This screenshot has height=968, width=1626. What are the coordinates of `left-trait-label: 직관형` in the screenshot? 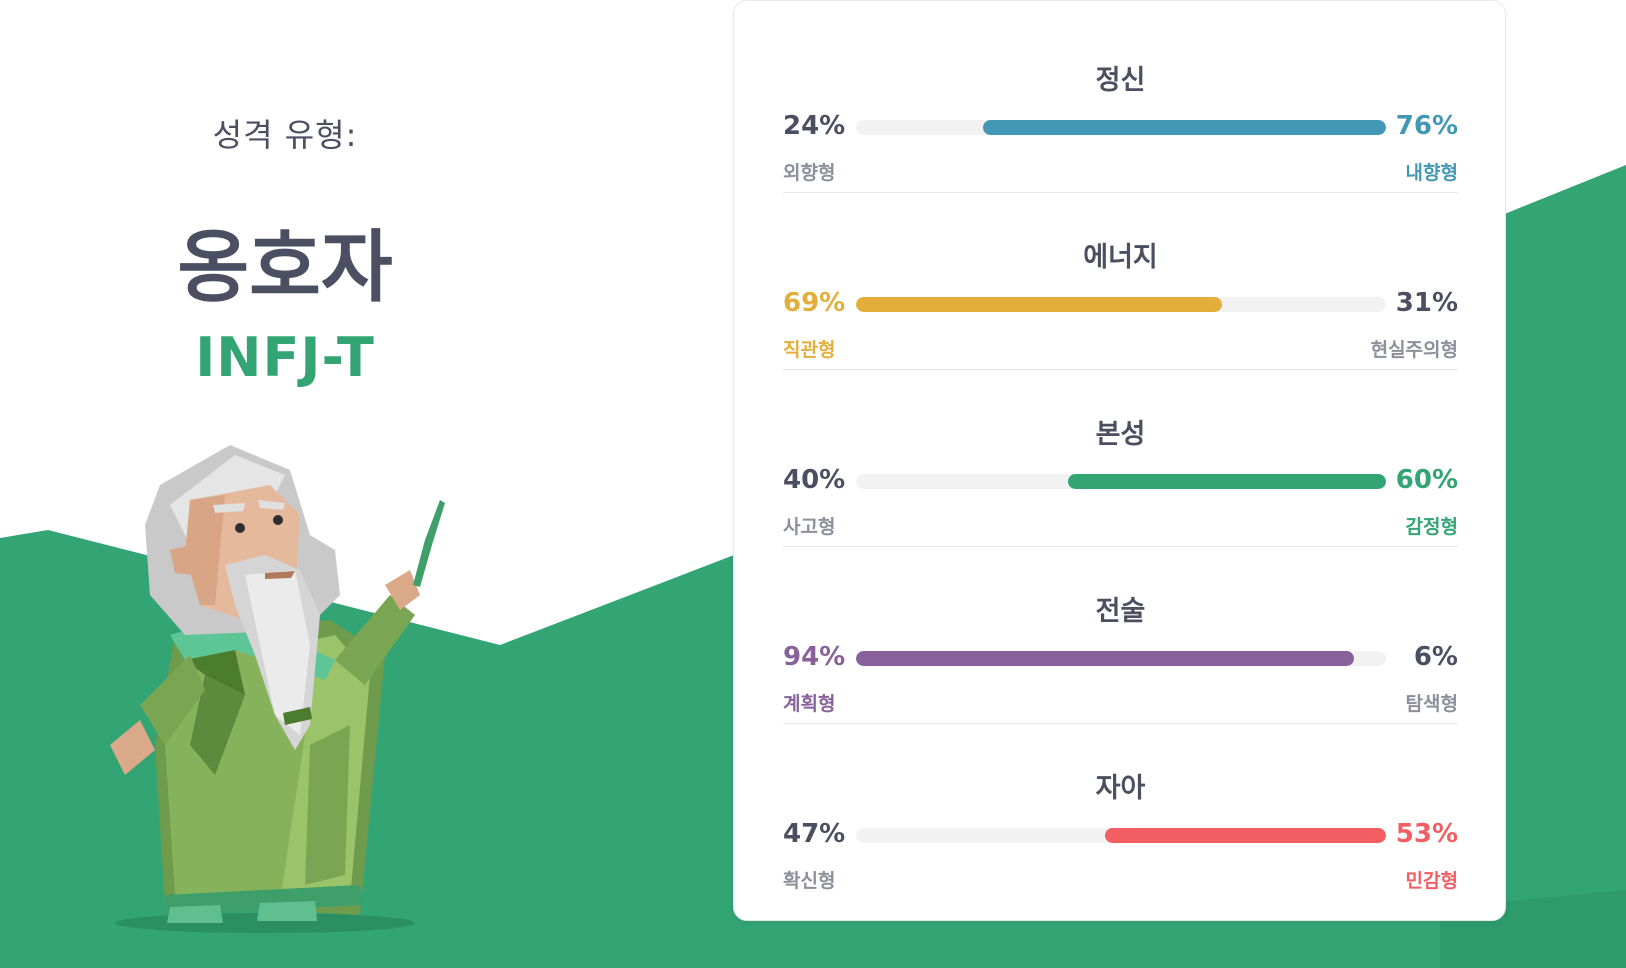 It's located at (809, 350).